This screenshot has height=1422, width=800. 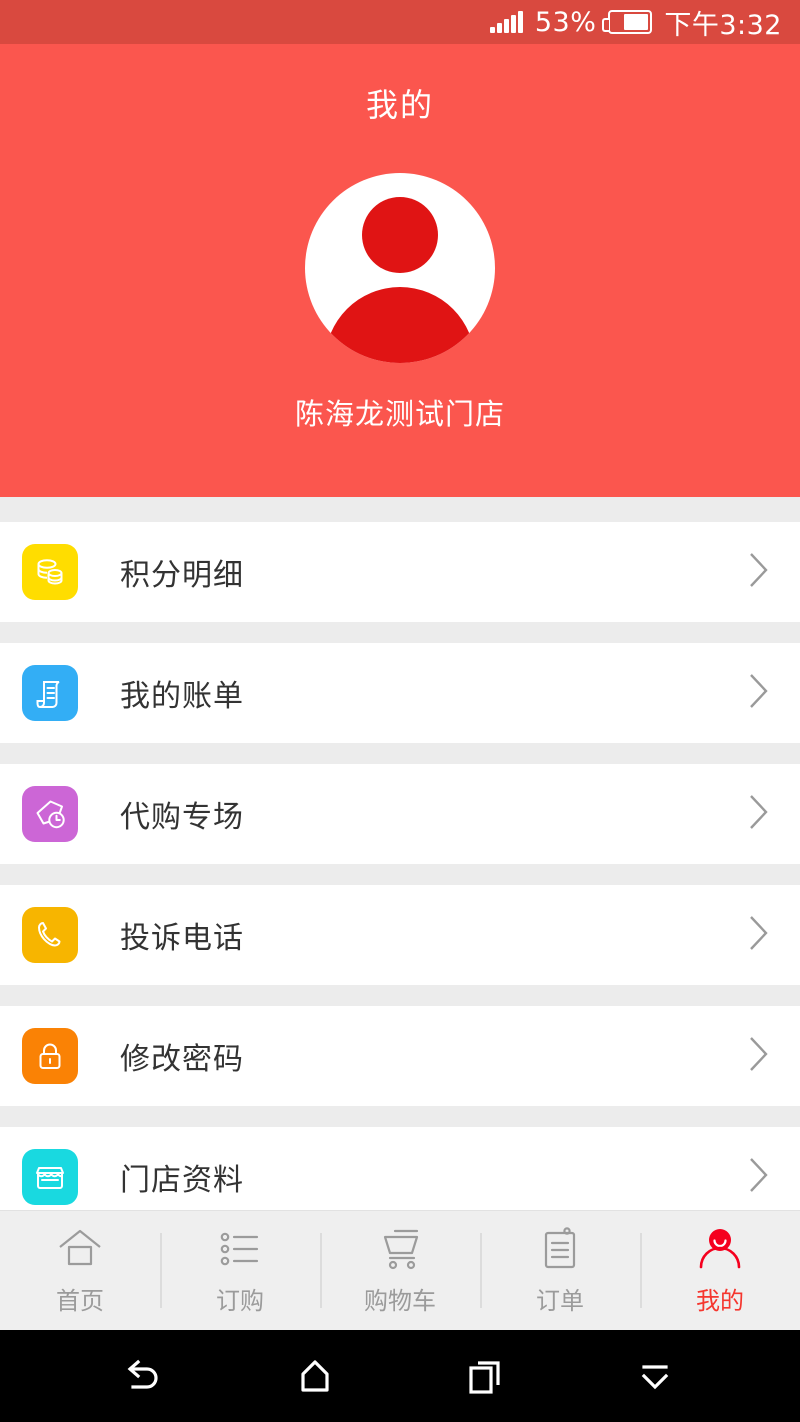 I want to click on recents-icon, so click(x=485, y=1376).